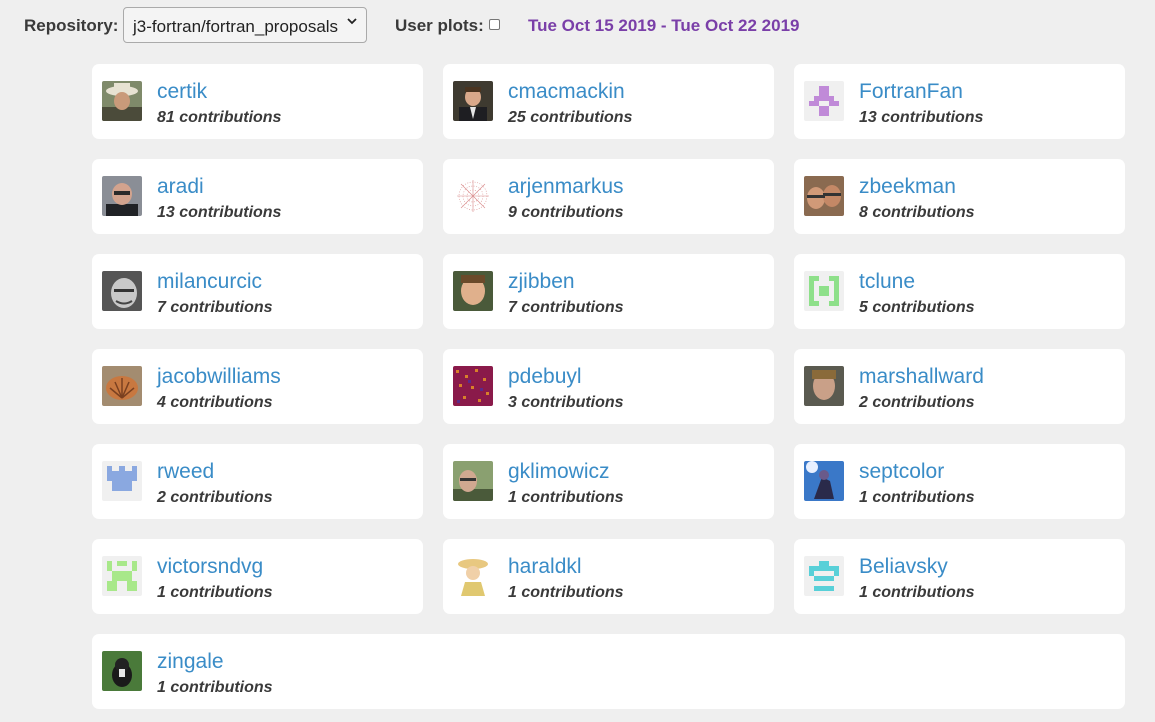 This screenshot has height=722, width=1155. I want to click on contributor-card: marshallward 2 contributions, so click(959, 386).